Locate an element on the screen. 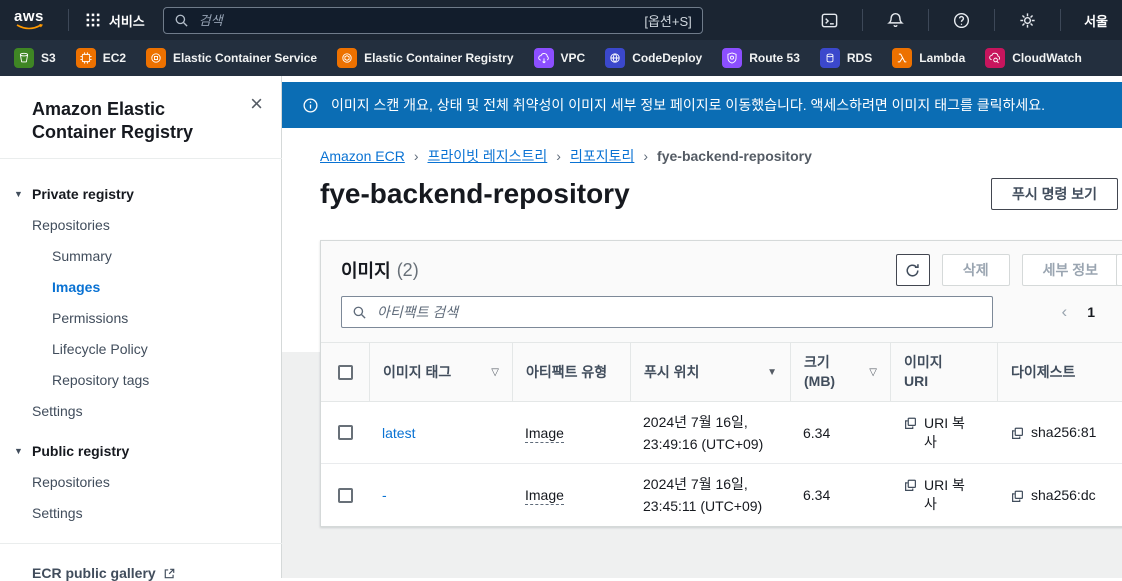 Image resolution: width=1122 pixels, height=581 pixels. sidebar-item-repository-tags: Repository tags is located at coordinates (154, 380).